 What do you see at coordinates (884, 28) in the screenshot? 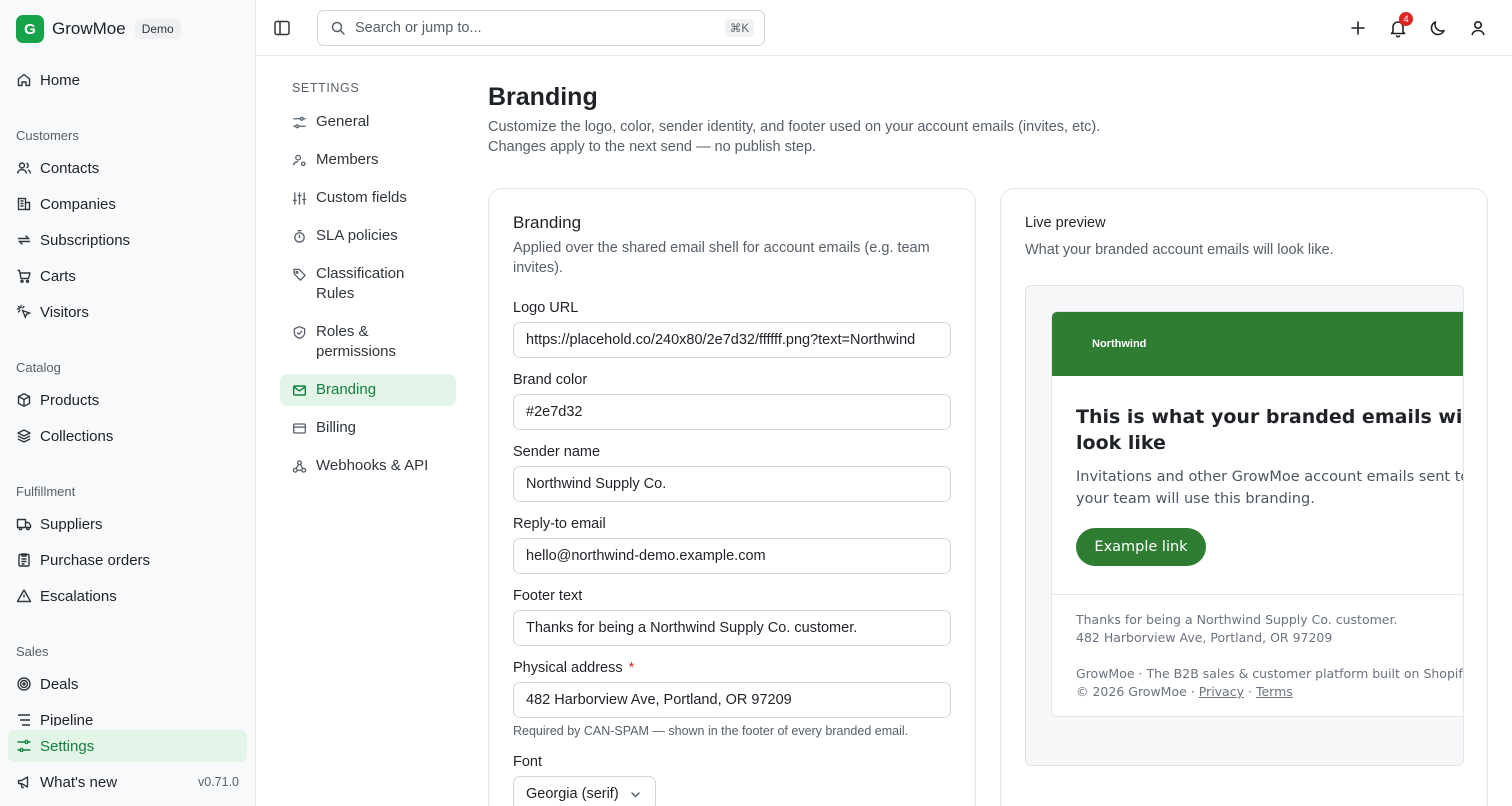
I see `top-bar: Search or jump to... ⌘K 4` at bounding box center [884, 28].